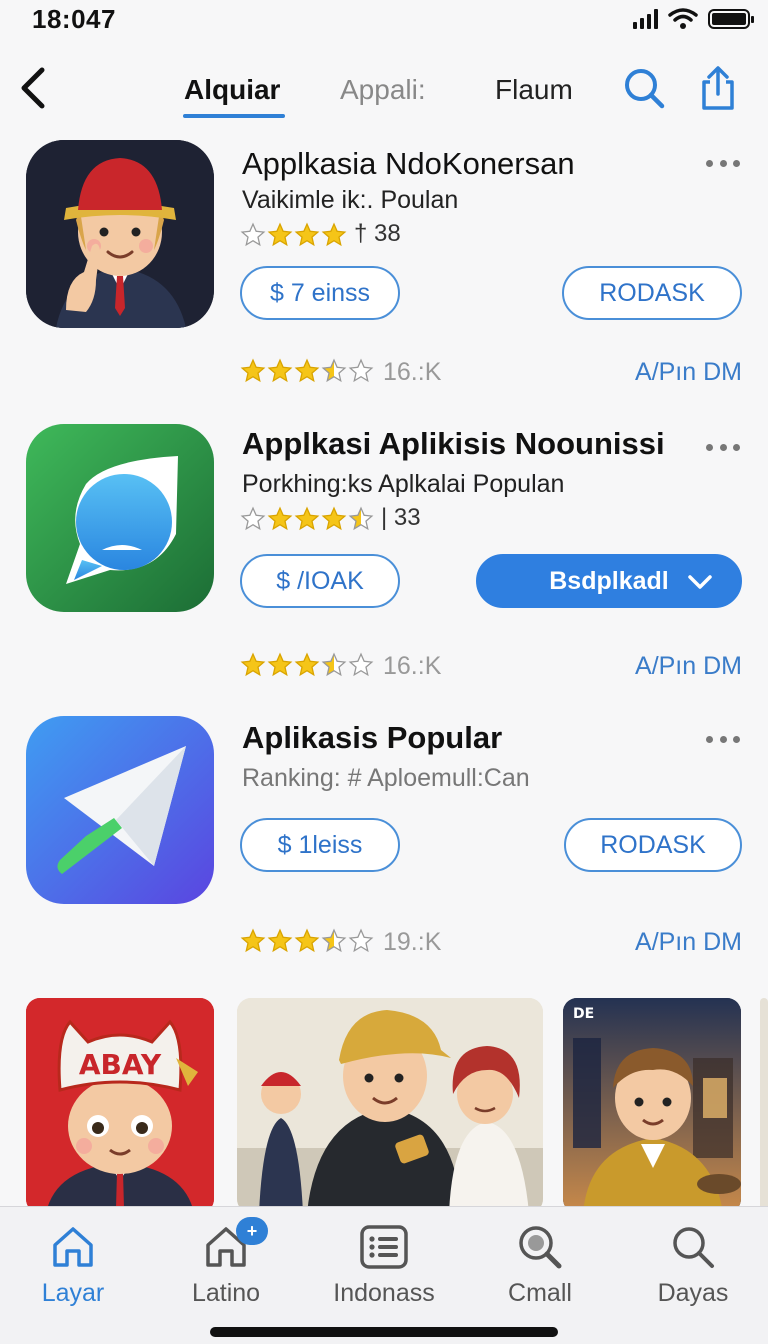 This screenshot has width=768, height=1344. Describe the element at coordinates (252, 1231) in the screenshot. I see `badge-count: +` at that location.